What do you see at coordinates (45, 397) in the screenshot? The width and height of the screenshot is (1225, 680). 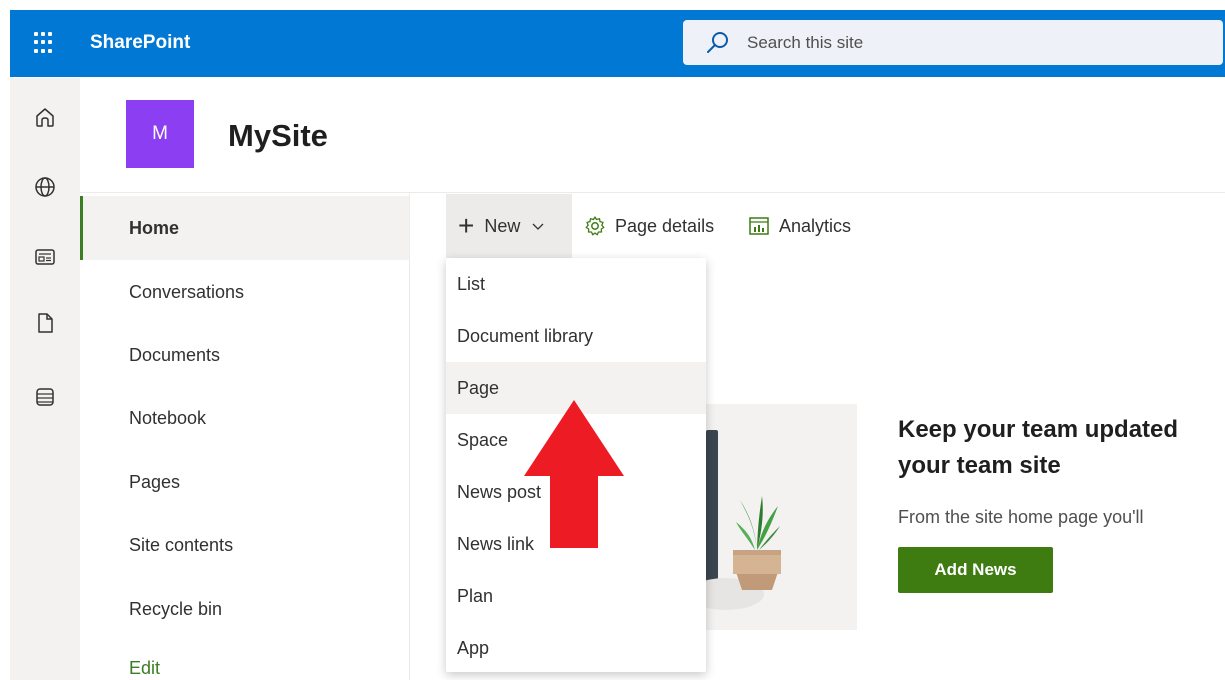 I see `lists-icon` at bounding box center [45, 397].